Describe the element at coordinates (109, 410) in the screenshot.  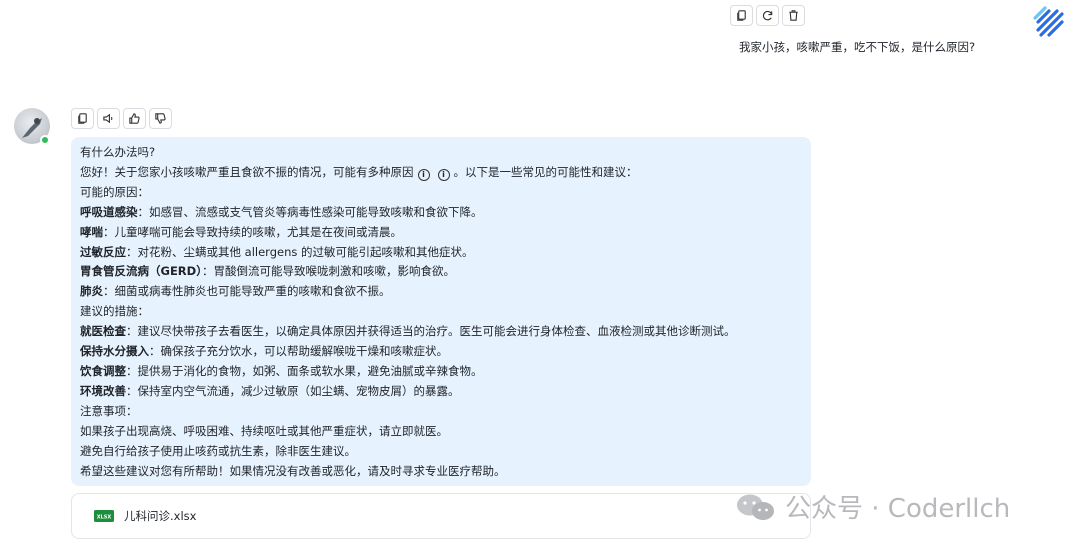
I see `section-heading: 注意事项：` at that location.